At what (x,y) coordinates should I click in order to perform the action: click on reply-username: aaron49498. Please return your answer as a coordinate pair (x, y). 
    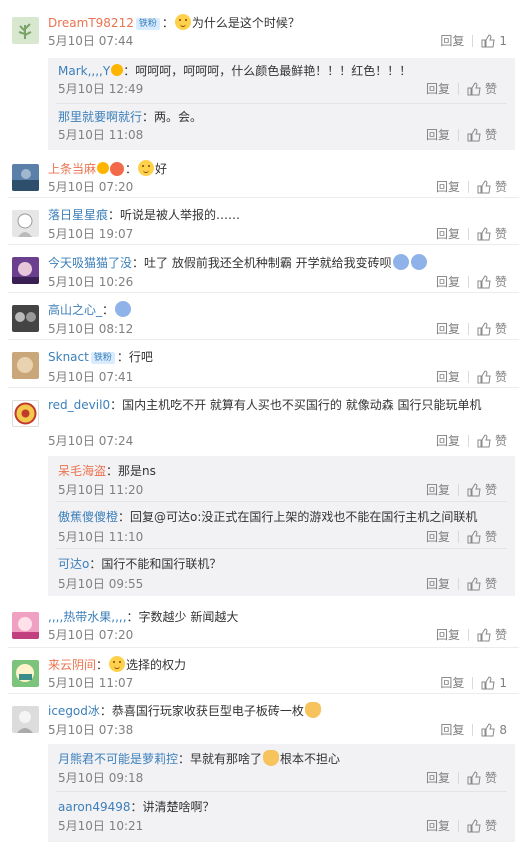
    Looking at the image, I should click on (94, 807).